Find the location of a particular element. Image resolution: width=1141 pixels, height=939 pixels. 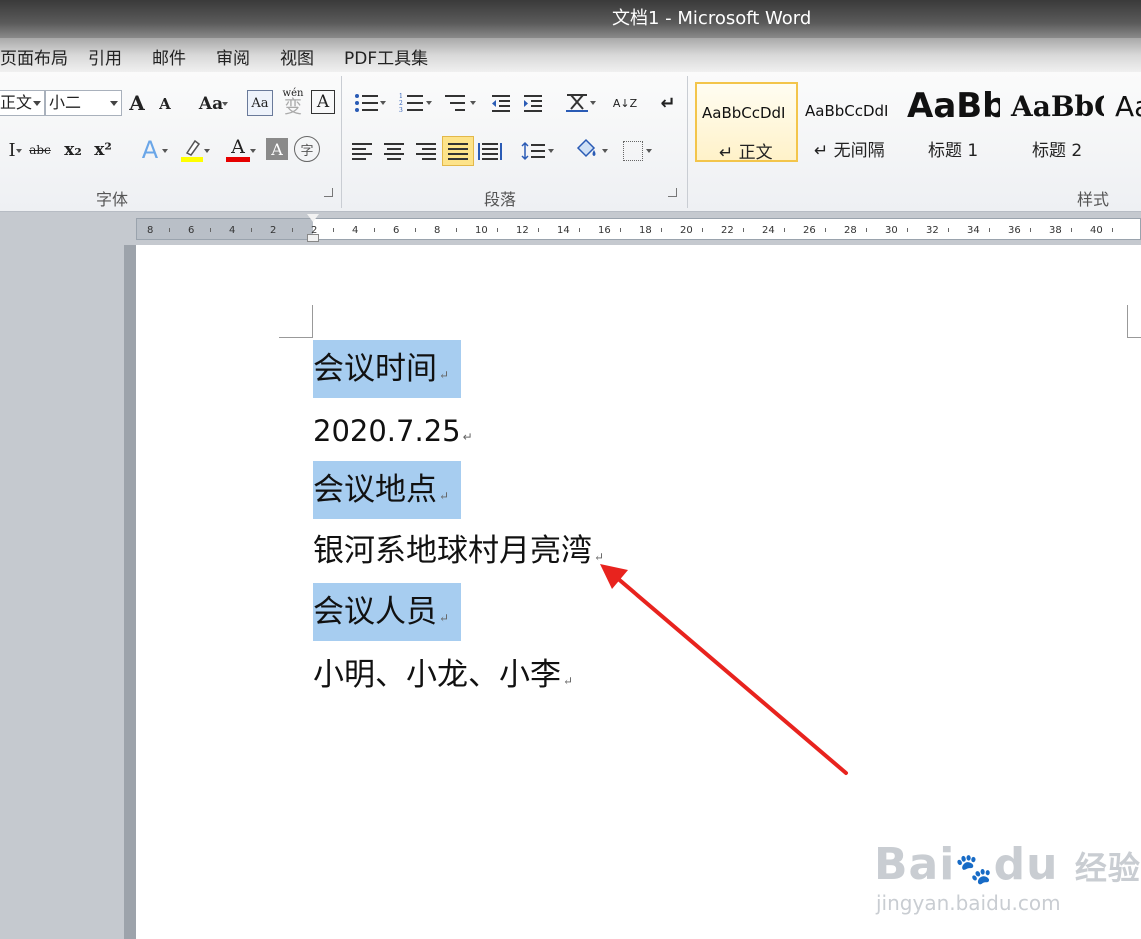

style-heading-2: AaBbC 标题 2 is located at coordinates (1055, 122).